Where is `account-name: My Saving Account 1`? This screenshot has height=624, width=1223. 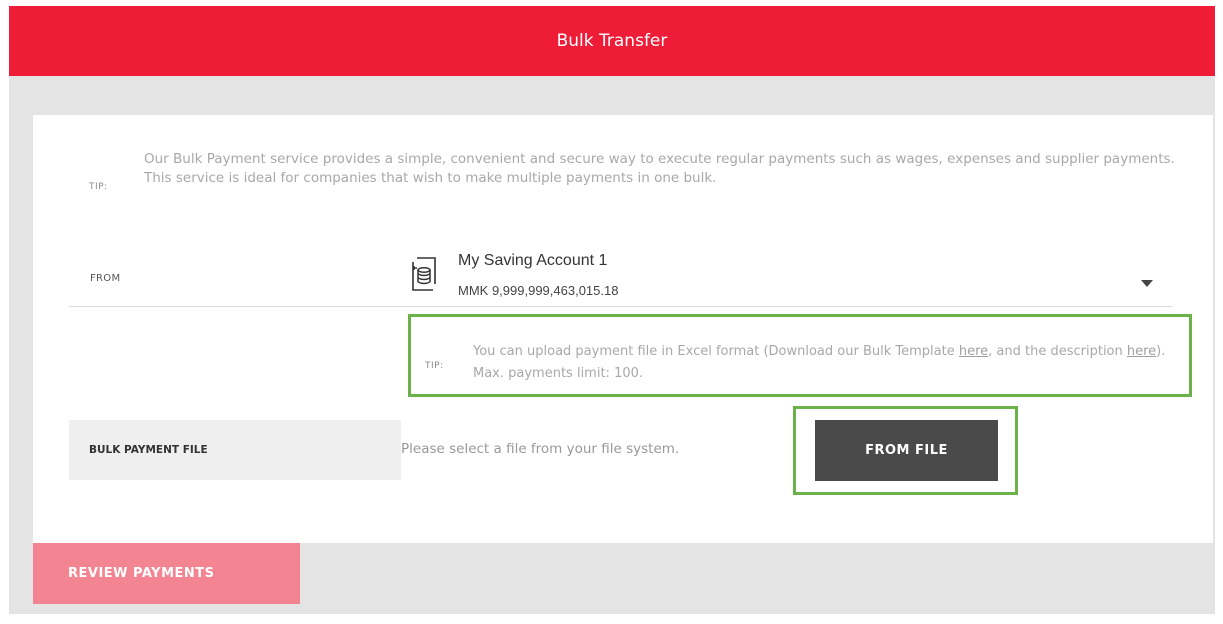
account-name: My Saving Account 1 is located at coordinates (532, 261).